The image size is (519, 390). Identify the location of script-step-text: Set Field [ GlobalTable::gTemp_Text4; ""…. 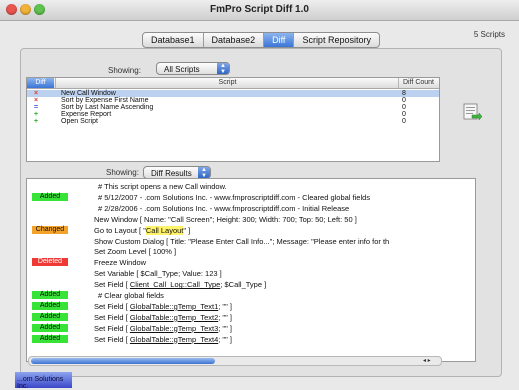
(163, 339).